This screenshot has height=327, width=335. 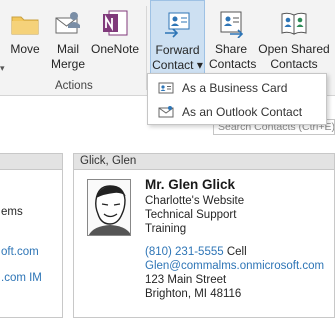 I want to click on business-card-icon, so click(x=166, y=88).